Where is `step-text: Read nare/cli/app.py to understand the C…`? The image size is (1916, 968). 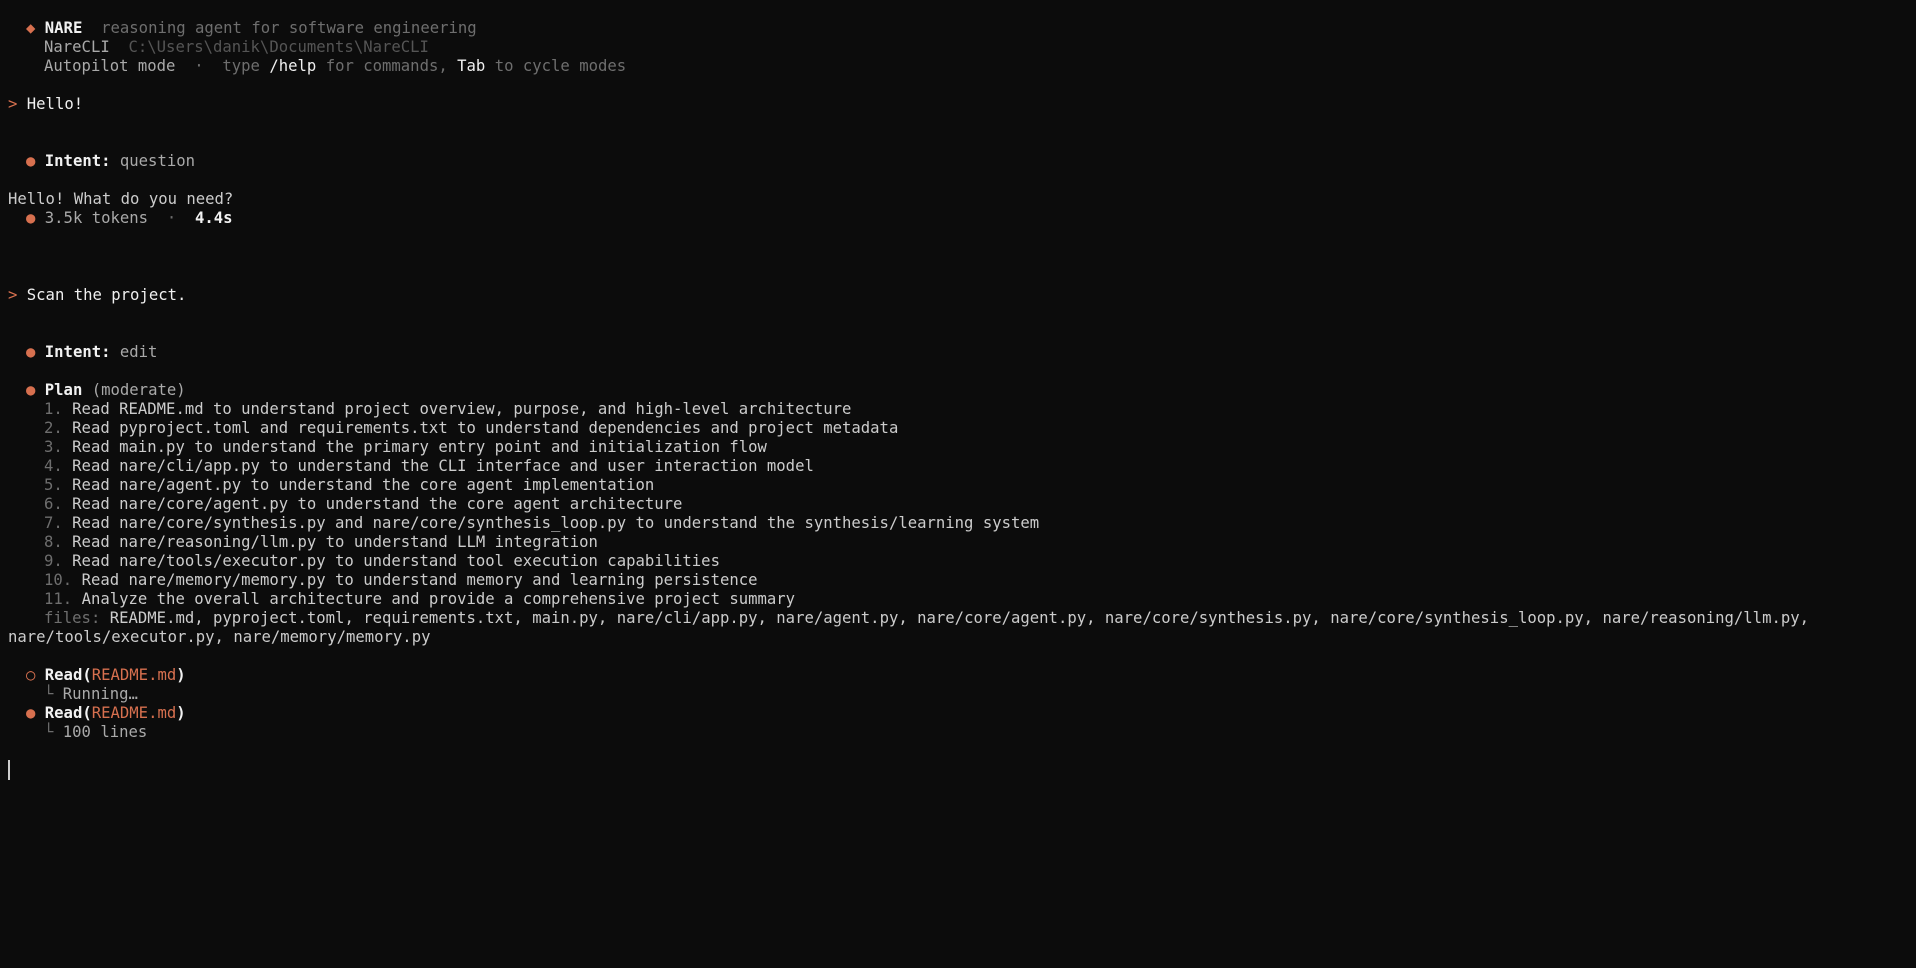 step-text: Read nare/cli/app.py to understand the C… is located at coordinates (443, 466).